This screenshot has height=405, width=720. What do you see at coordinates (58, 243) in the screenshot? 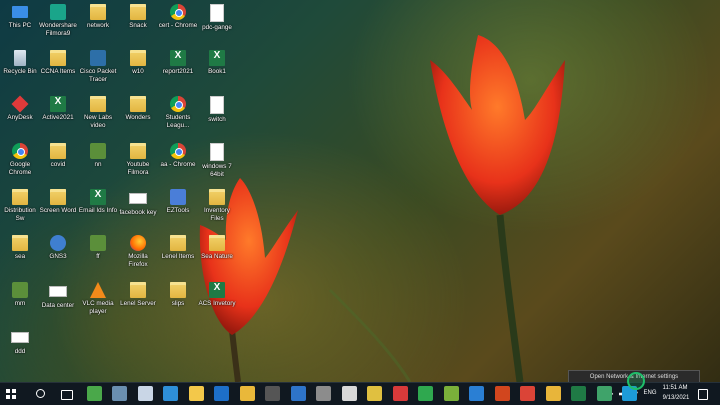
I see `gns3-icon` at bounding box center [58, 243].